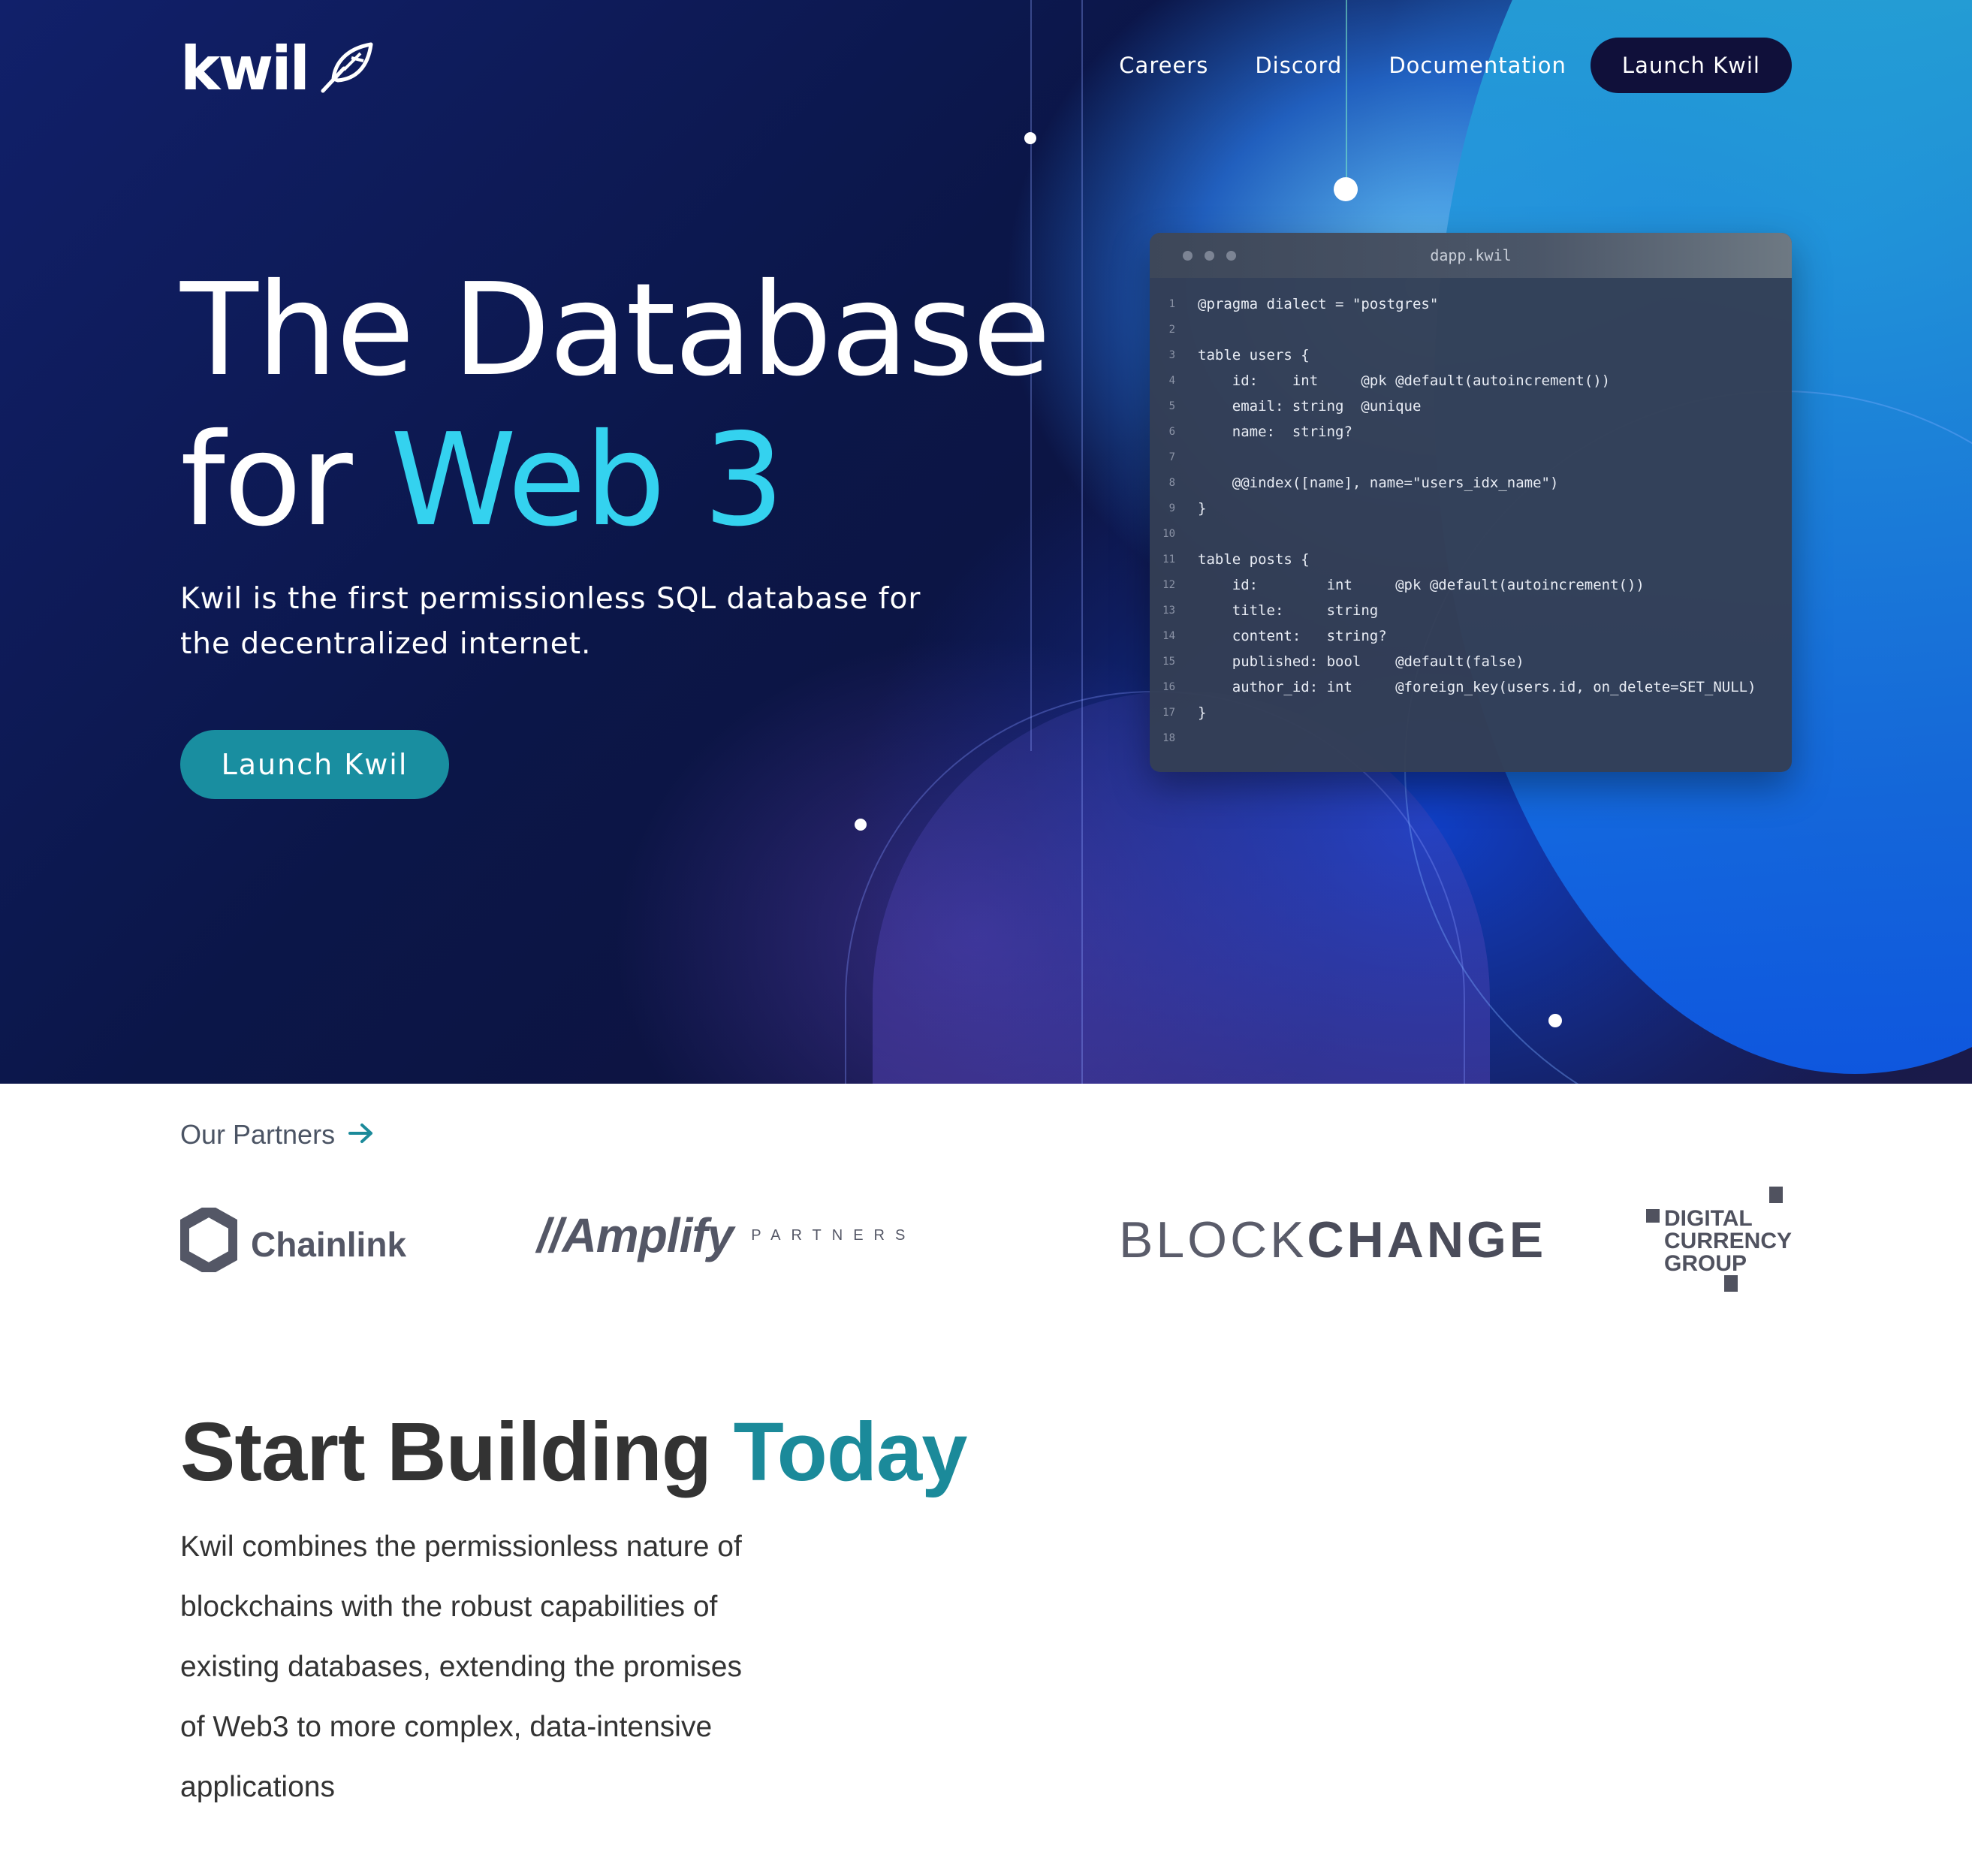 This screenshot has width=1972, height=1876. I want to click on code-line: 10, so click(1471, 534).